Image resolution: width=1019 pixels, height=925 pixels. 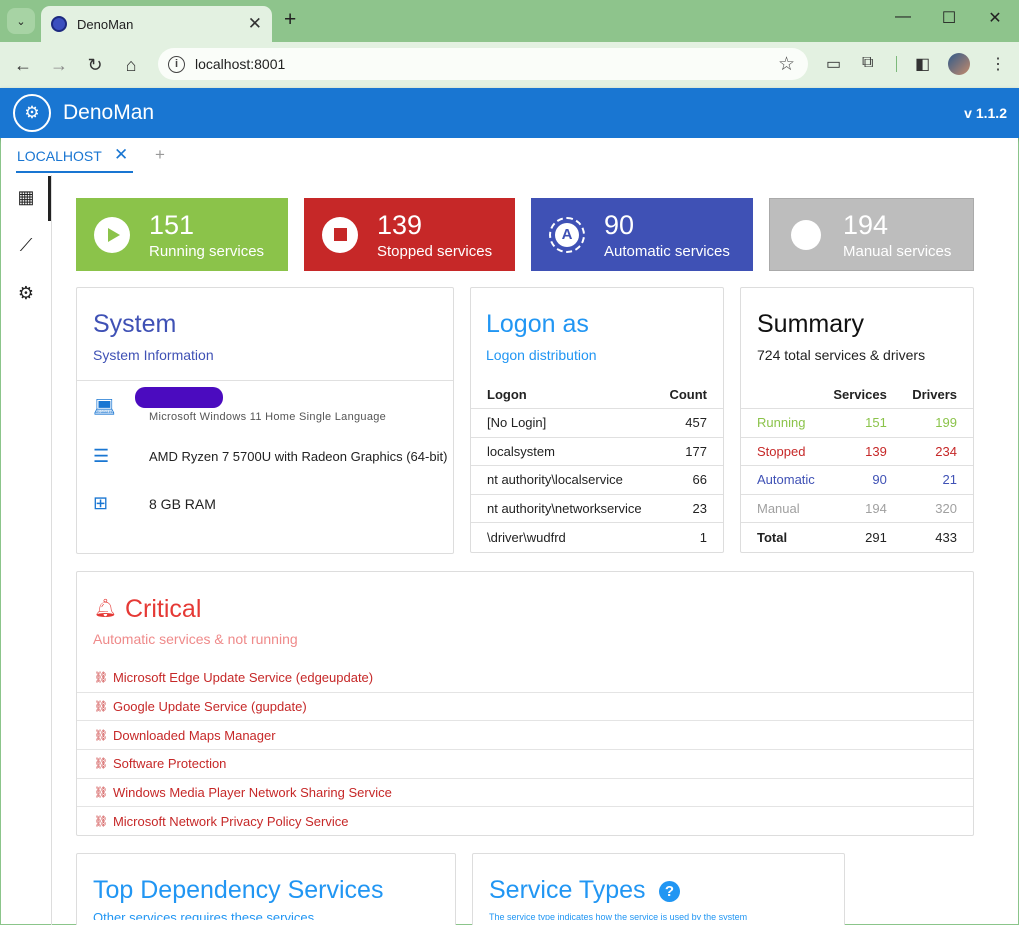 I want to click on logon-col-header: Logon, so click(x=567, y=394).